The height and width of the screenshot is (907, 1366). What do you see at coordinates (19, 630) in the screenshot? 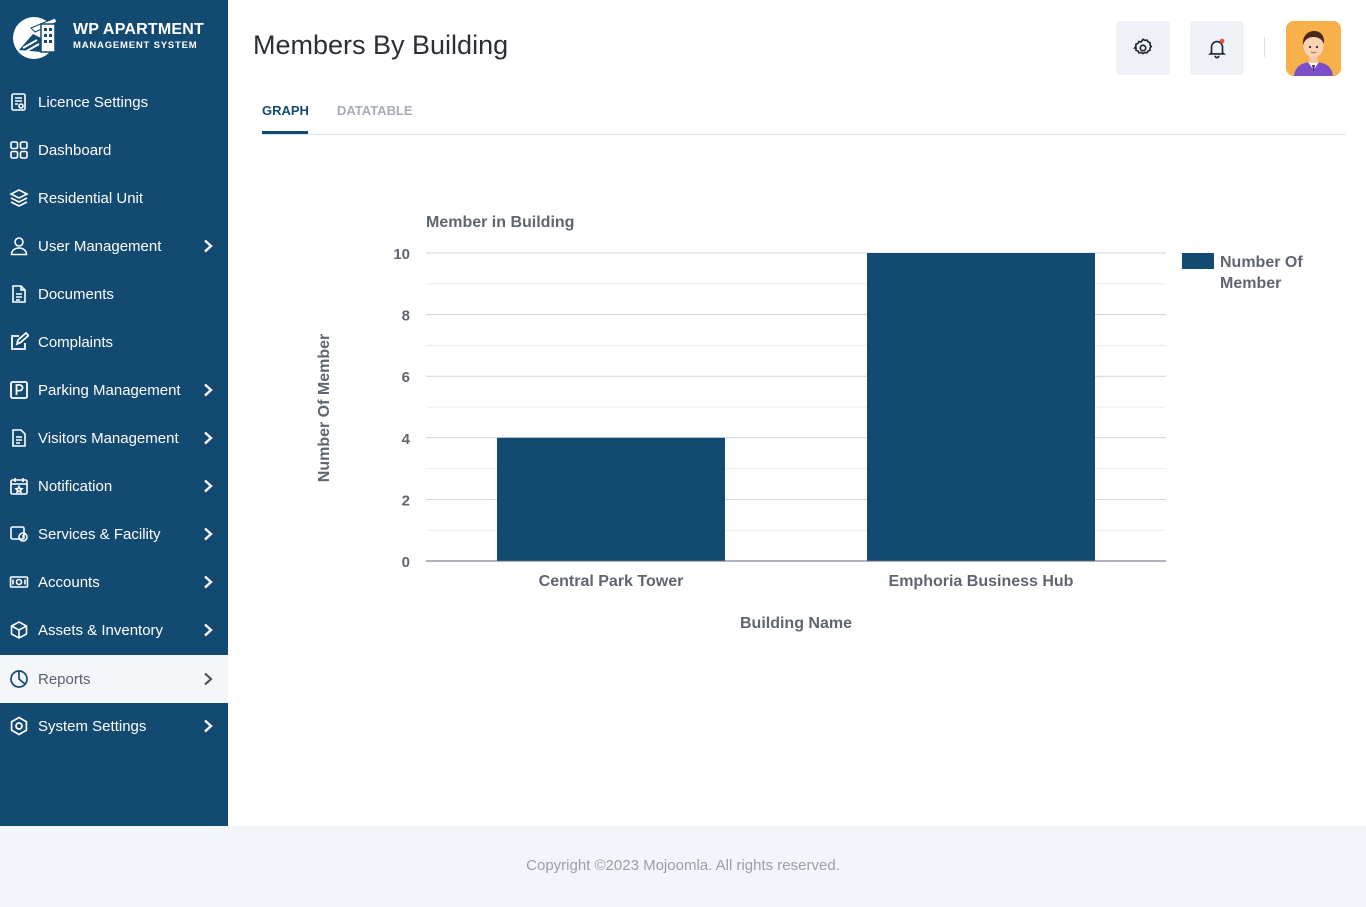
I see `box-icon` at bounding box center [19, 630].